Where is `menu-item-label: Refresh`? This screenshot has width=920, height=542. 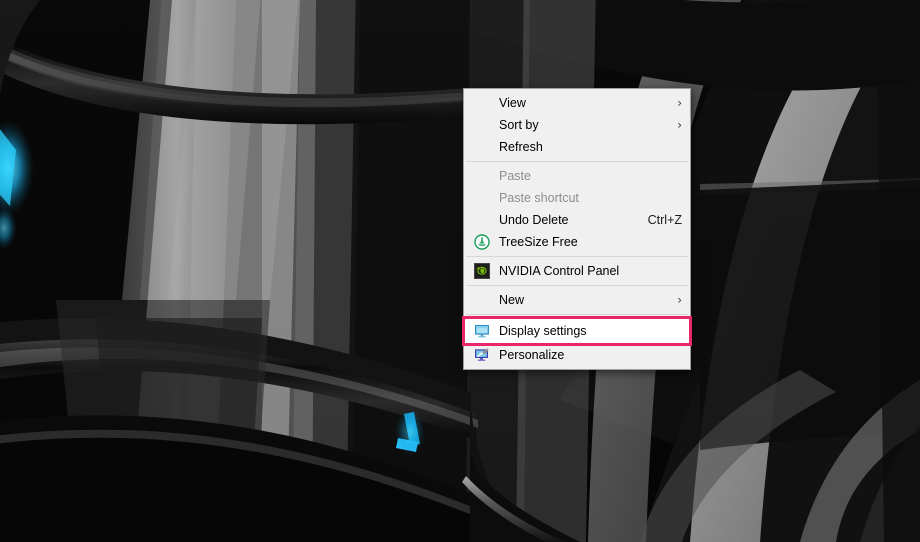 menu-item-label: Refresh is located at coordinates (521, 146).